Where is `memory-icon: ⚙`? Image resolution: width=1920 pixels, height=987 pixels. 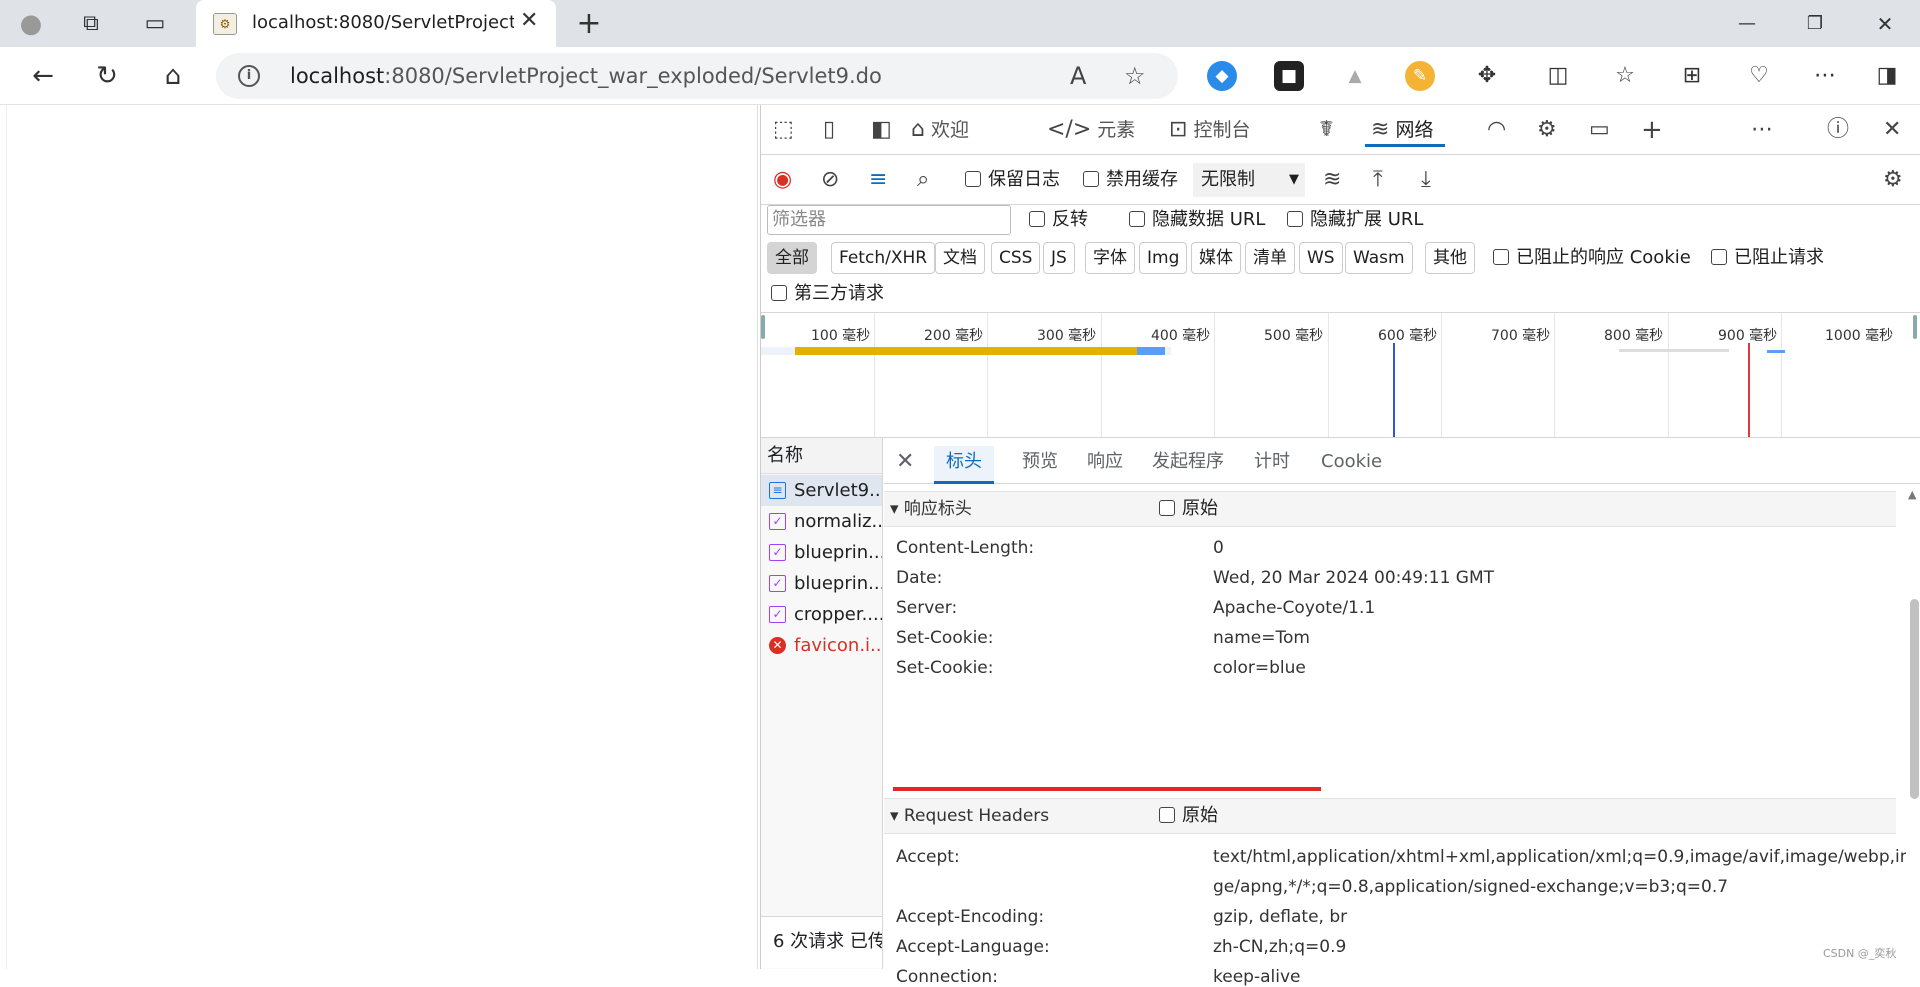
memory-icon: ⚙ is located at coordinates (1547, 130).